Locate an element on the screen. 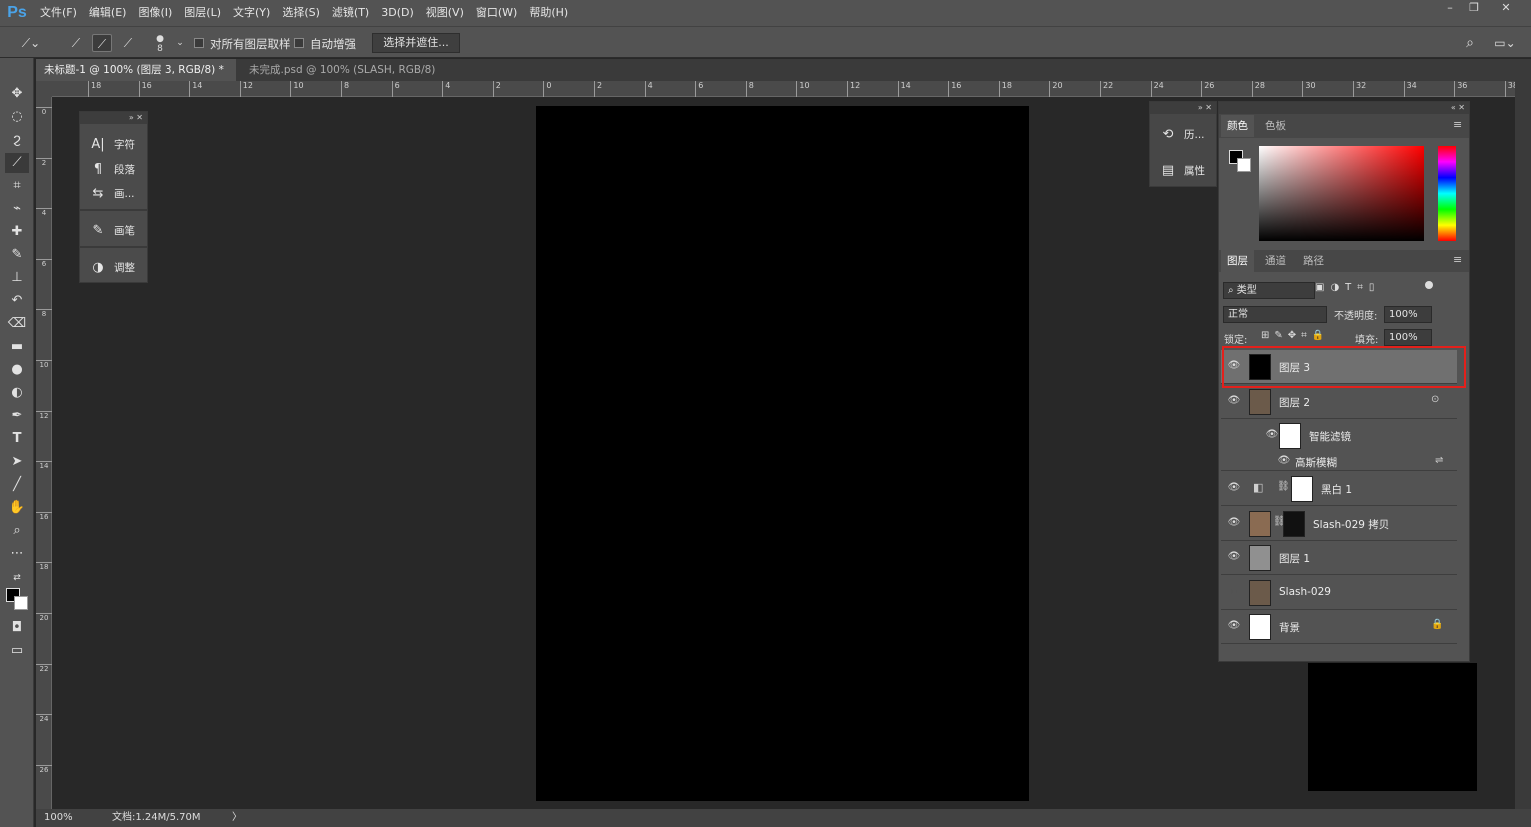 The height and width of the screenshot is (827, 1531). menu-item: 编辑(E) is located at coordinates (108, 13).